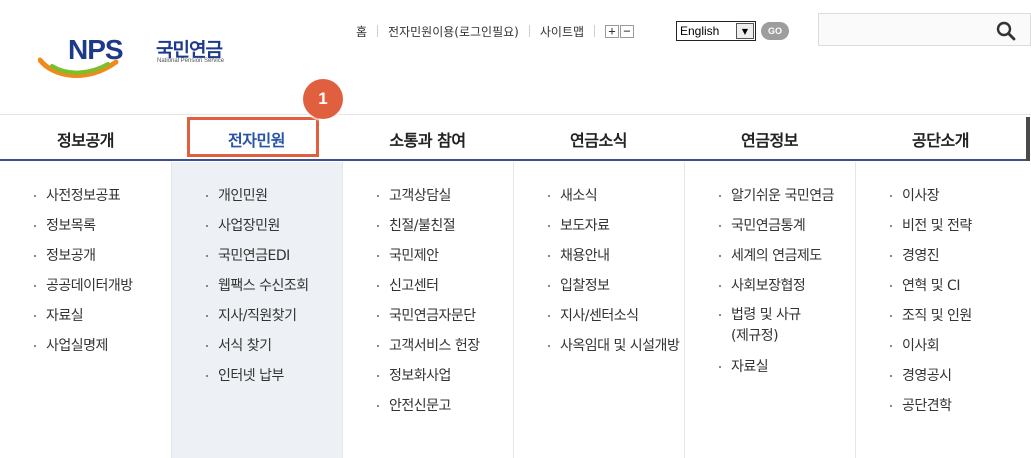 This screenshot has width=1031, height=458. Describe the element at coordinates (85, 196) in the screenshot. I see `submenu-item: 사전정보공표` at that location.